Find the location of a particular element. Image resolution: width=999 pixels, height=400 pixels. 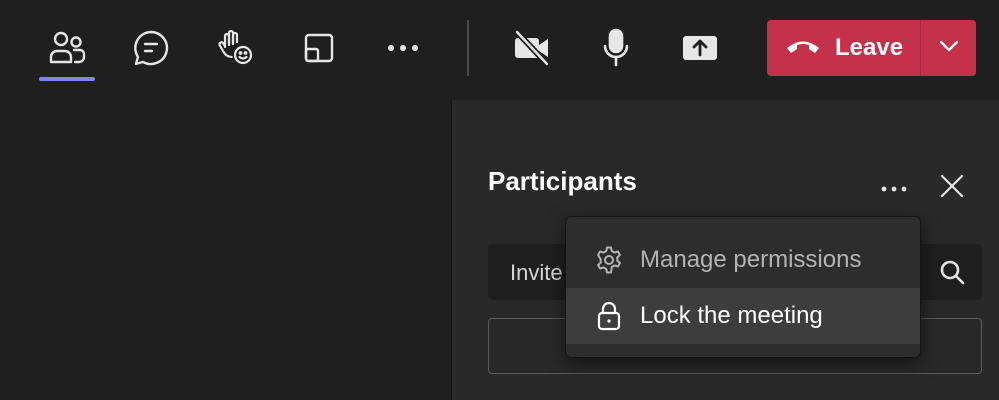

leave-options-button is located at coordinates (948, 48).